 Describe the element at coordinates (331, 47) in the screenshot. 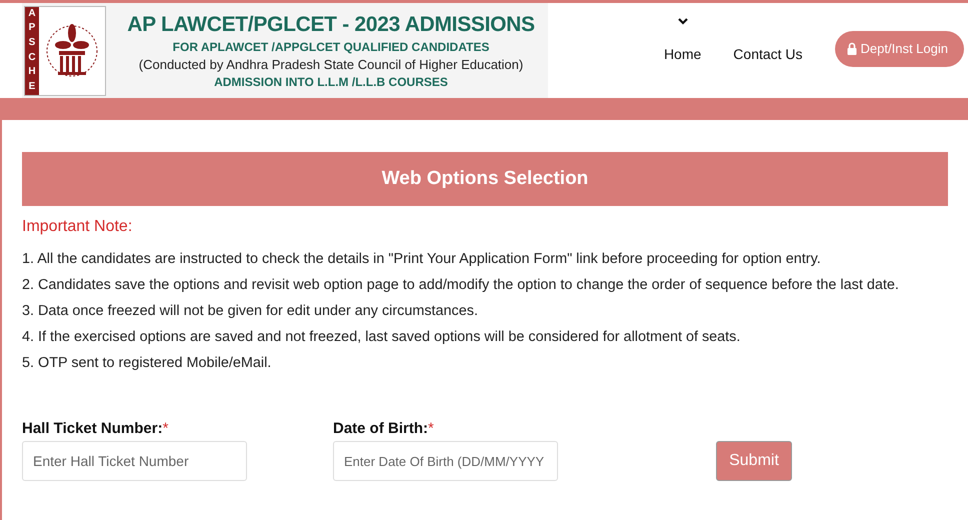

I see `banner-subtitle: FOR APLAWCET /APPGLCET QUALIFIED CANDIDATES` at that location.